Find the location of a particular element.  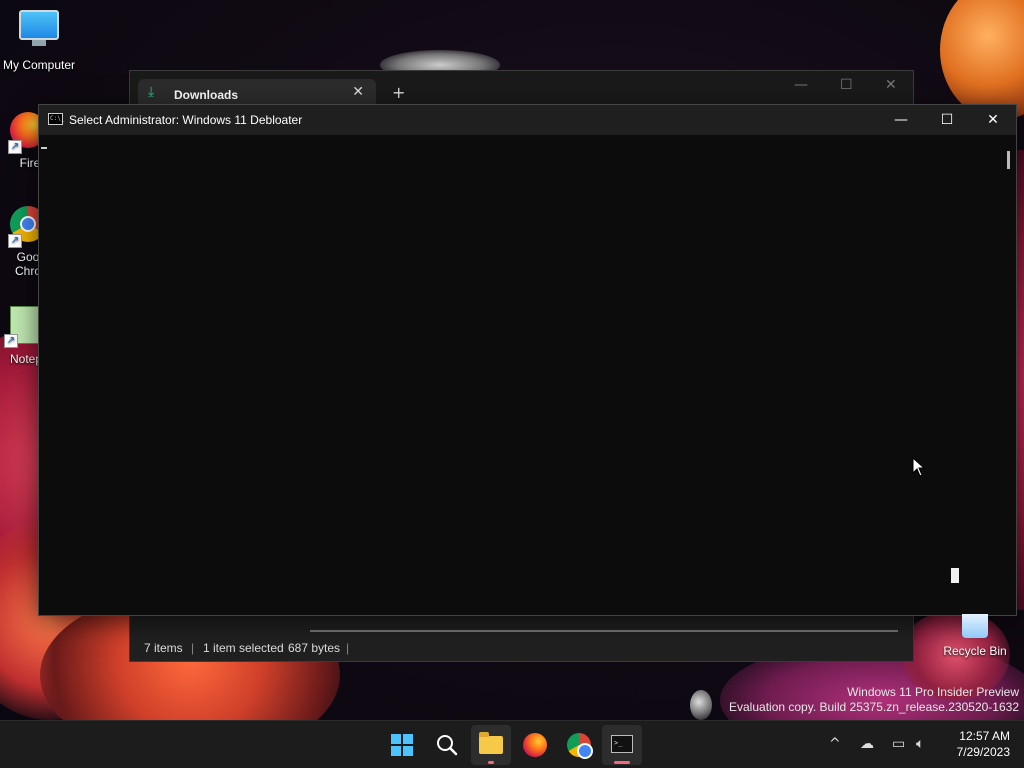

vertical-scrollbar is located at coordinates (1008, 160).